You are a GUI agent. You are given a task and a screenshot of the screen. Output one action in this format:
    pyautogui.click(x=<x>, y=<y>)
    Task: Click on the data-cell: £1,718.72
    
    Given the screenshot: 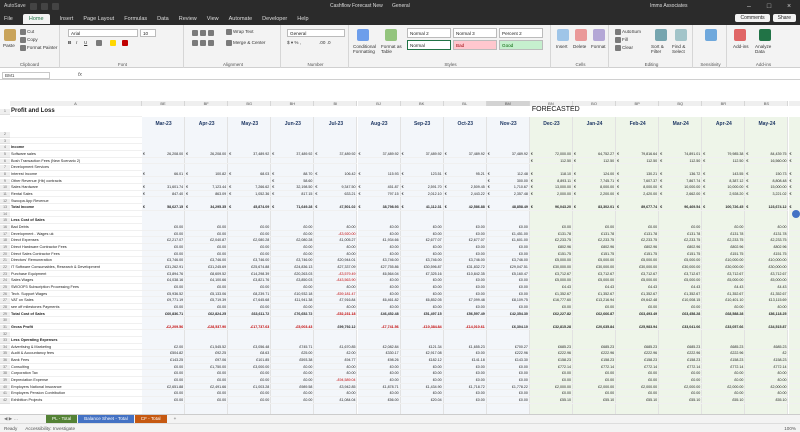 What is the action you would take?
    pyautogui.click(x=465, y=388)
    